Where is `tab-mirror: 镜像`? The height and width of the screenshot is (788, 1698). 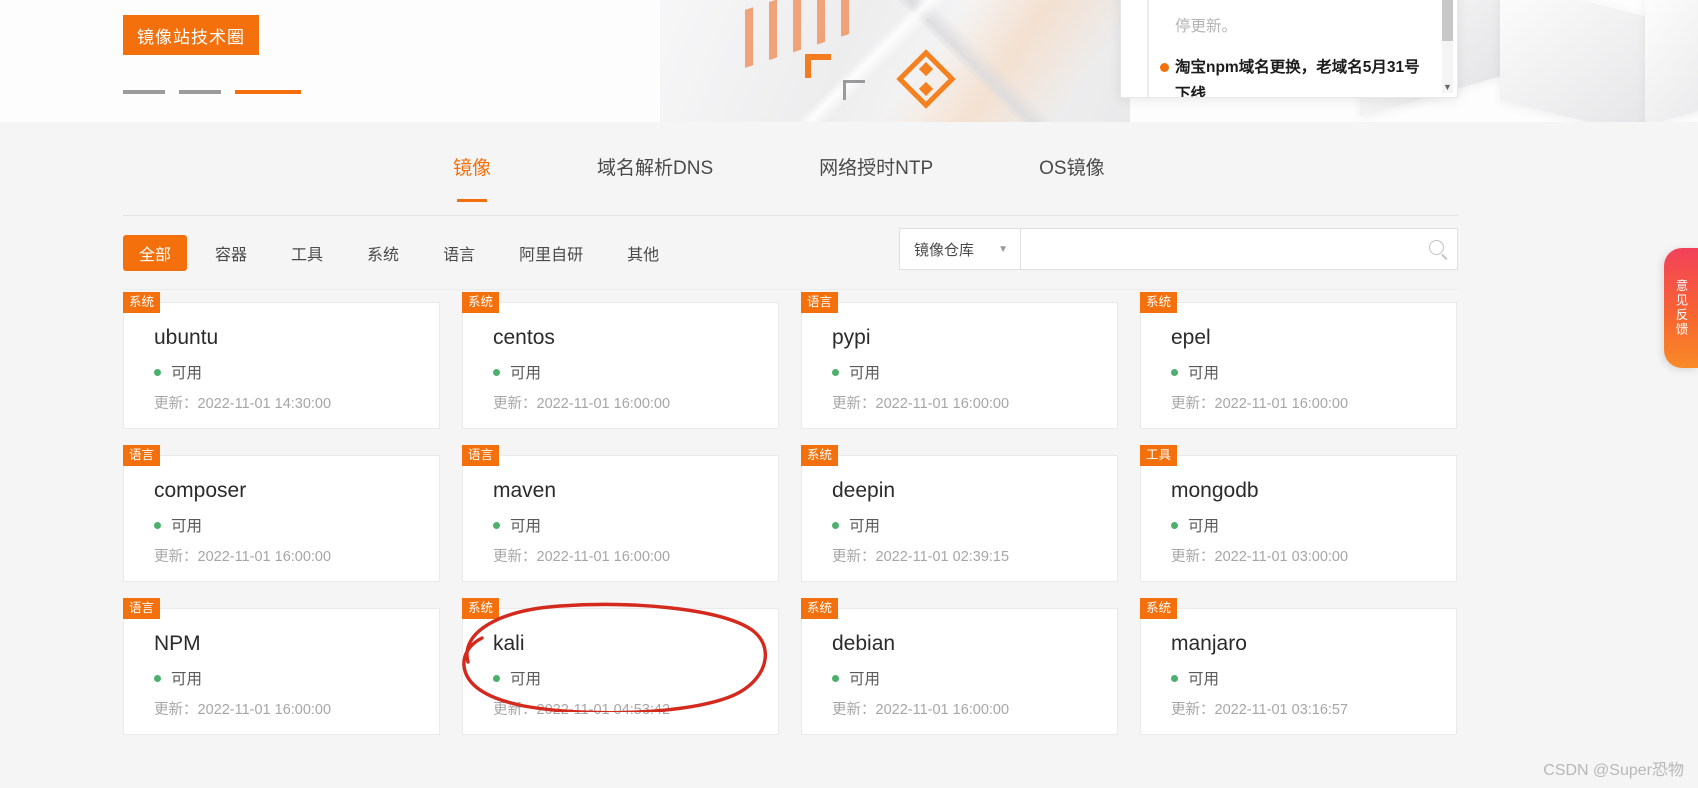
tab-mirror: 镜像 is located at coordinates (472, 177).